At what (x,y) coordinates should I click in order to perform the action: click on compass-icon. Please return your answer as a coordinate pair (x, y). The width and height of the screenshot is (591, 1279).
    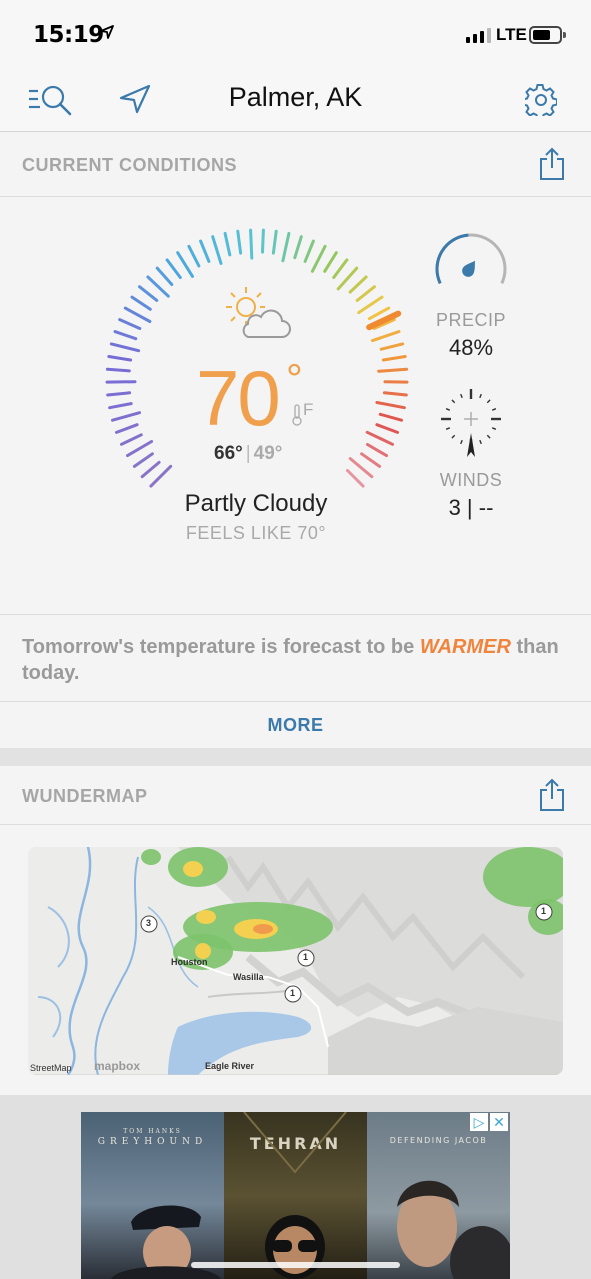
    Looking at the image, I should click on (471, 425).